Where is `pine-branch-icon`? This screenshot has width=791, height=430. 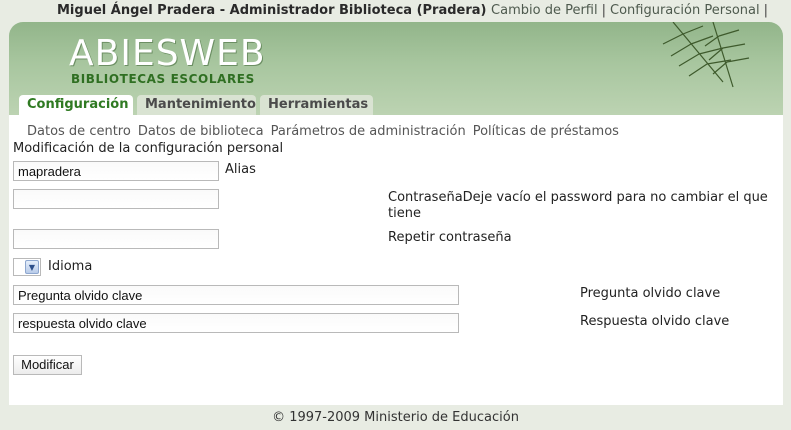 pine-branch-icon is located at coordinates (706, 55).